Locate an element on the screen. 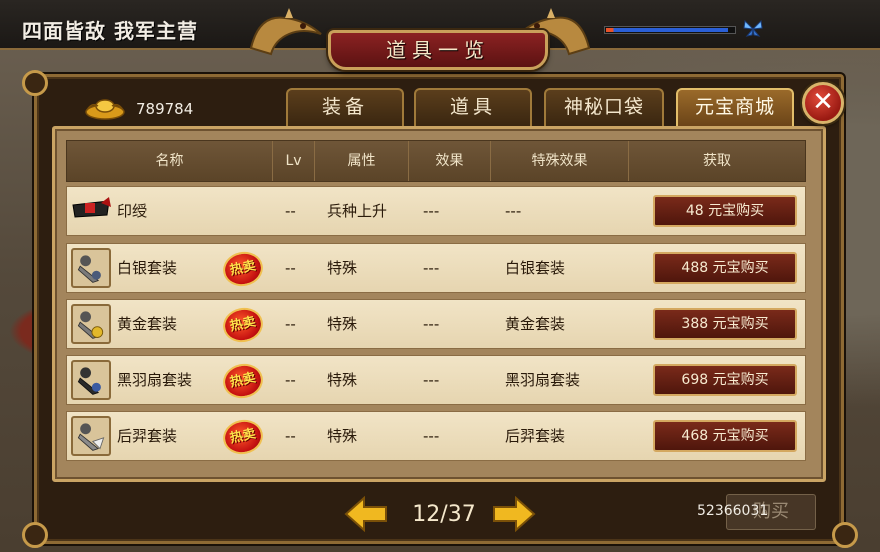 This screenshot has height=552, width=880. item-name: 印绶 is located at coordinates (132, 211).